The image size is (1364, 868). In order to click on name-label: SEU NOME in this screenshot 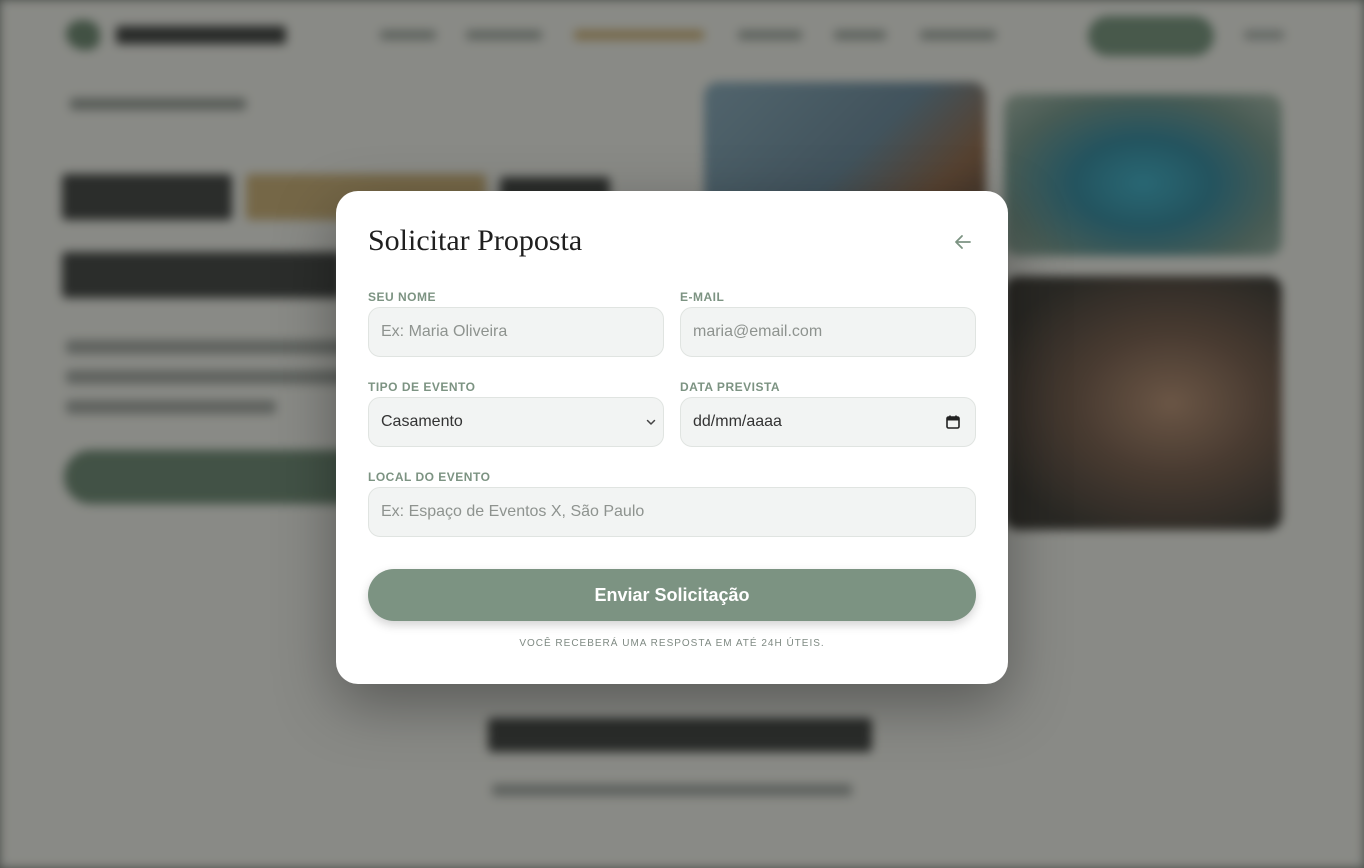, I will do `click(402, 297)`.